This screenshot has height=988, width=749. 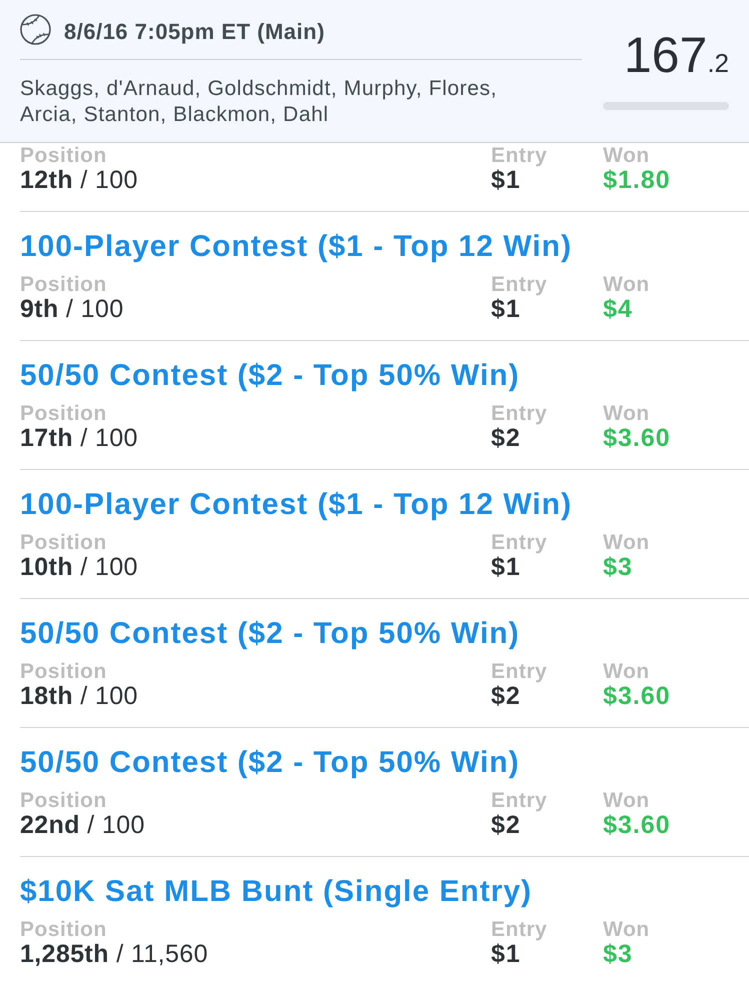 What do you see at coordinates (676, 55) in the screenshot?
I see `score-value: 167.2` at bounding box center [676, 55].